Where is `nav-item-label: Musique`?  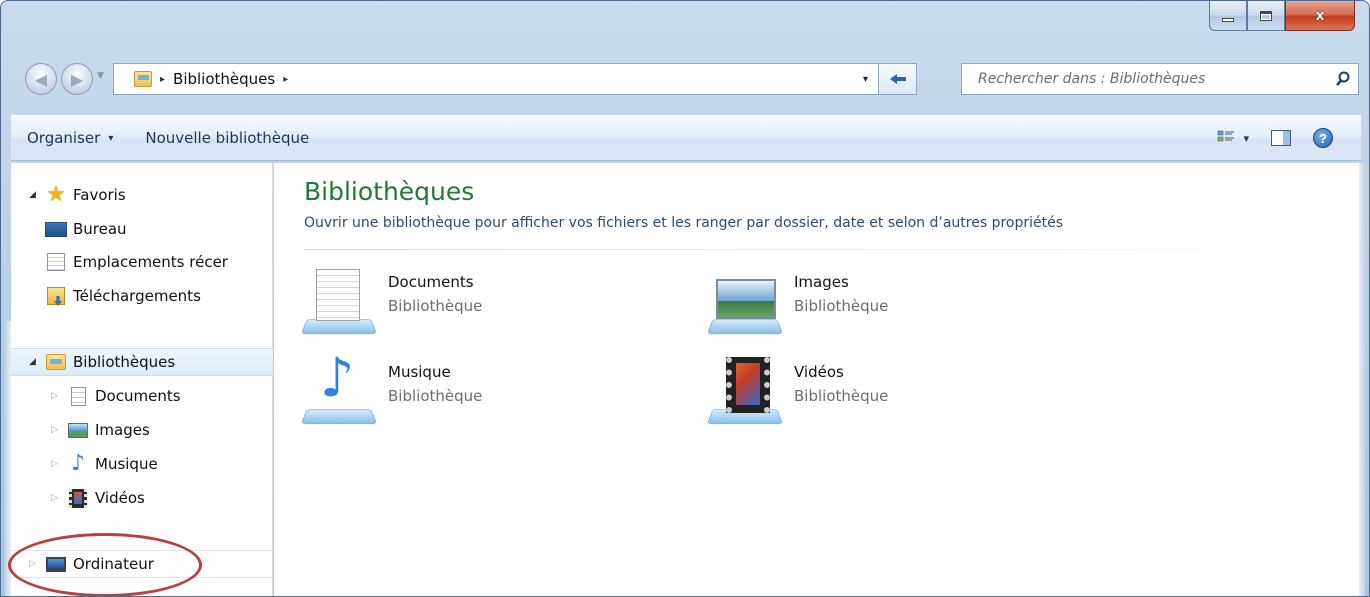
nav-item-label: Musique is located at coordinates (126, 464).